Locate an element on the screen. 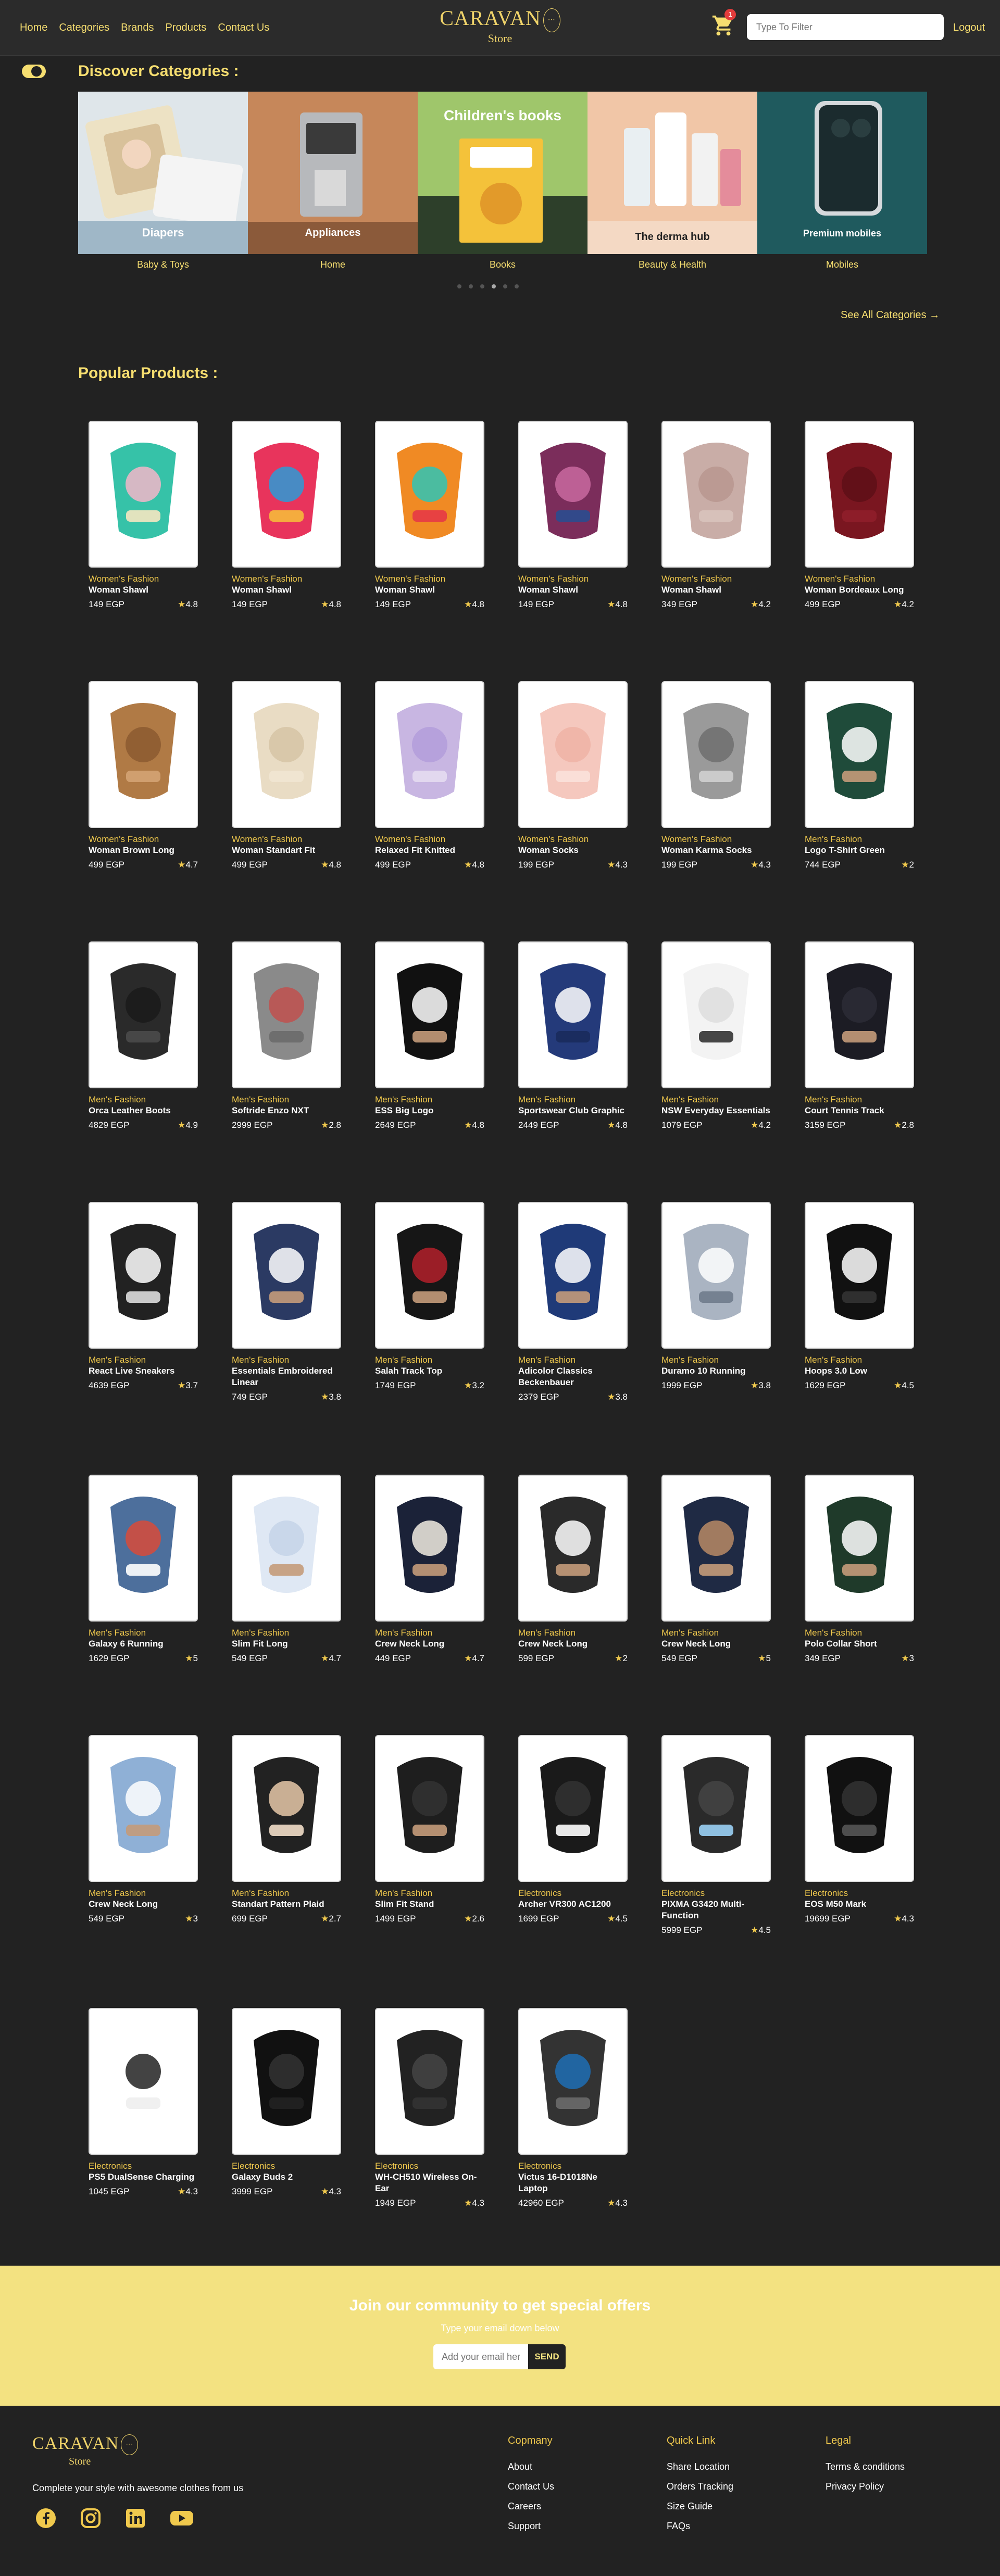 The height and width of the screenshot is (2576, 1000). product-name: Slim Fit Long is located at coordinates (286, 1644).